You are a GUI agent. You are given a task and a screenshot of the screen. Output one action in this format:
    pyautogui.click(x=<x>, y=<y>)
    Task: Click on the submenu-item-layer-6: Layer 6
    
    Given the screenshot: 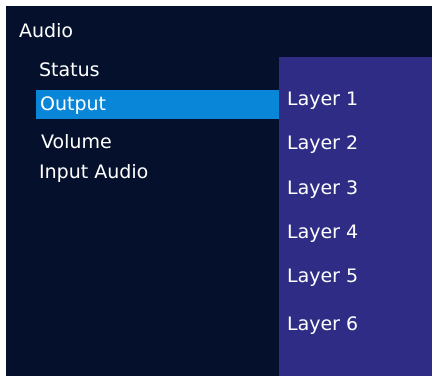 What is the action you would take?
    pyautogui.click(x=322, y=324)
    